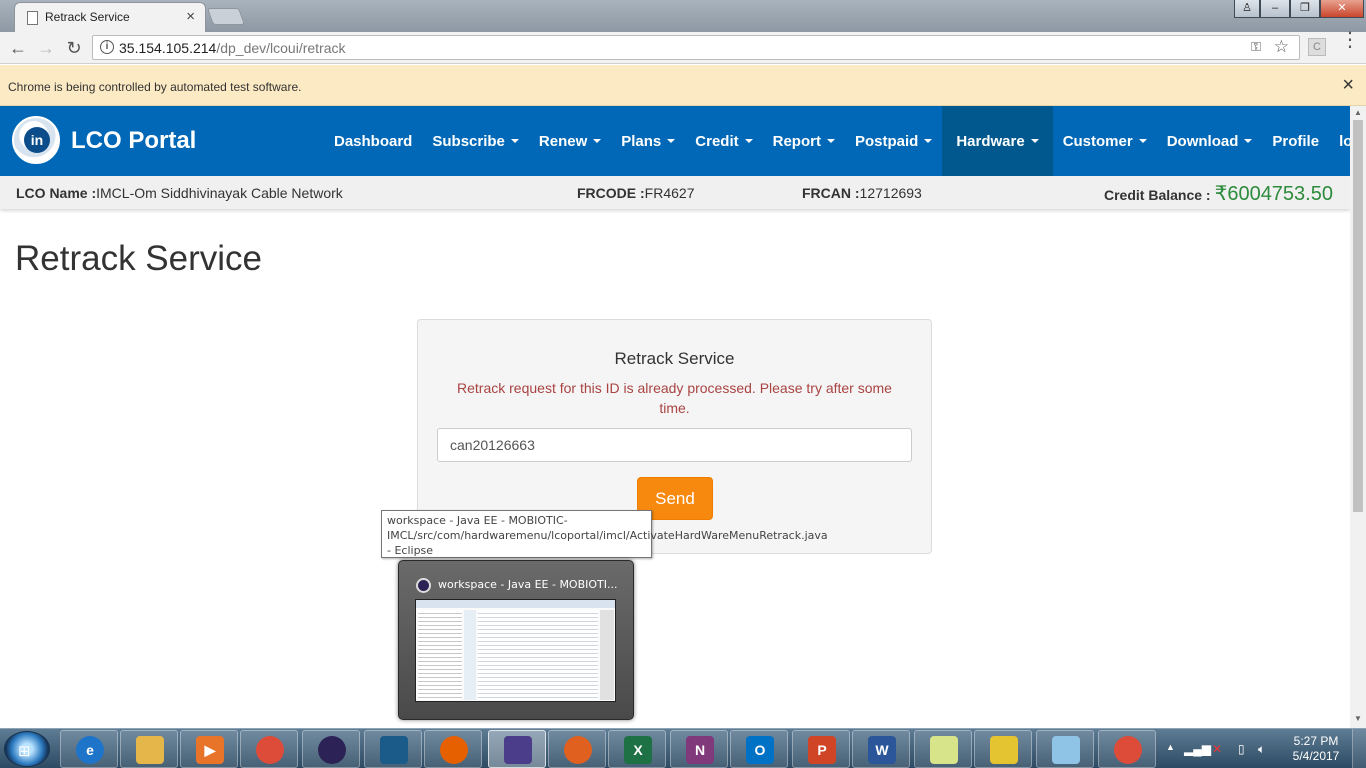  I want to click on battery-icon: ▯, so click(1241, 749).